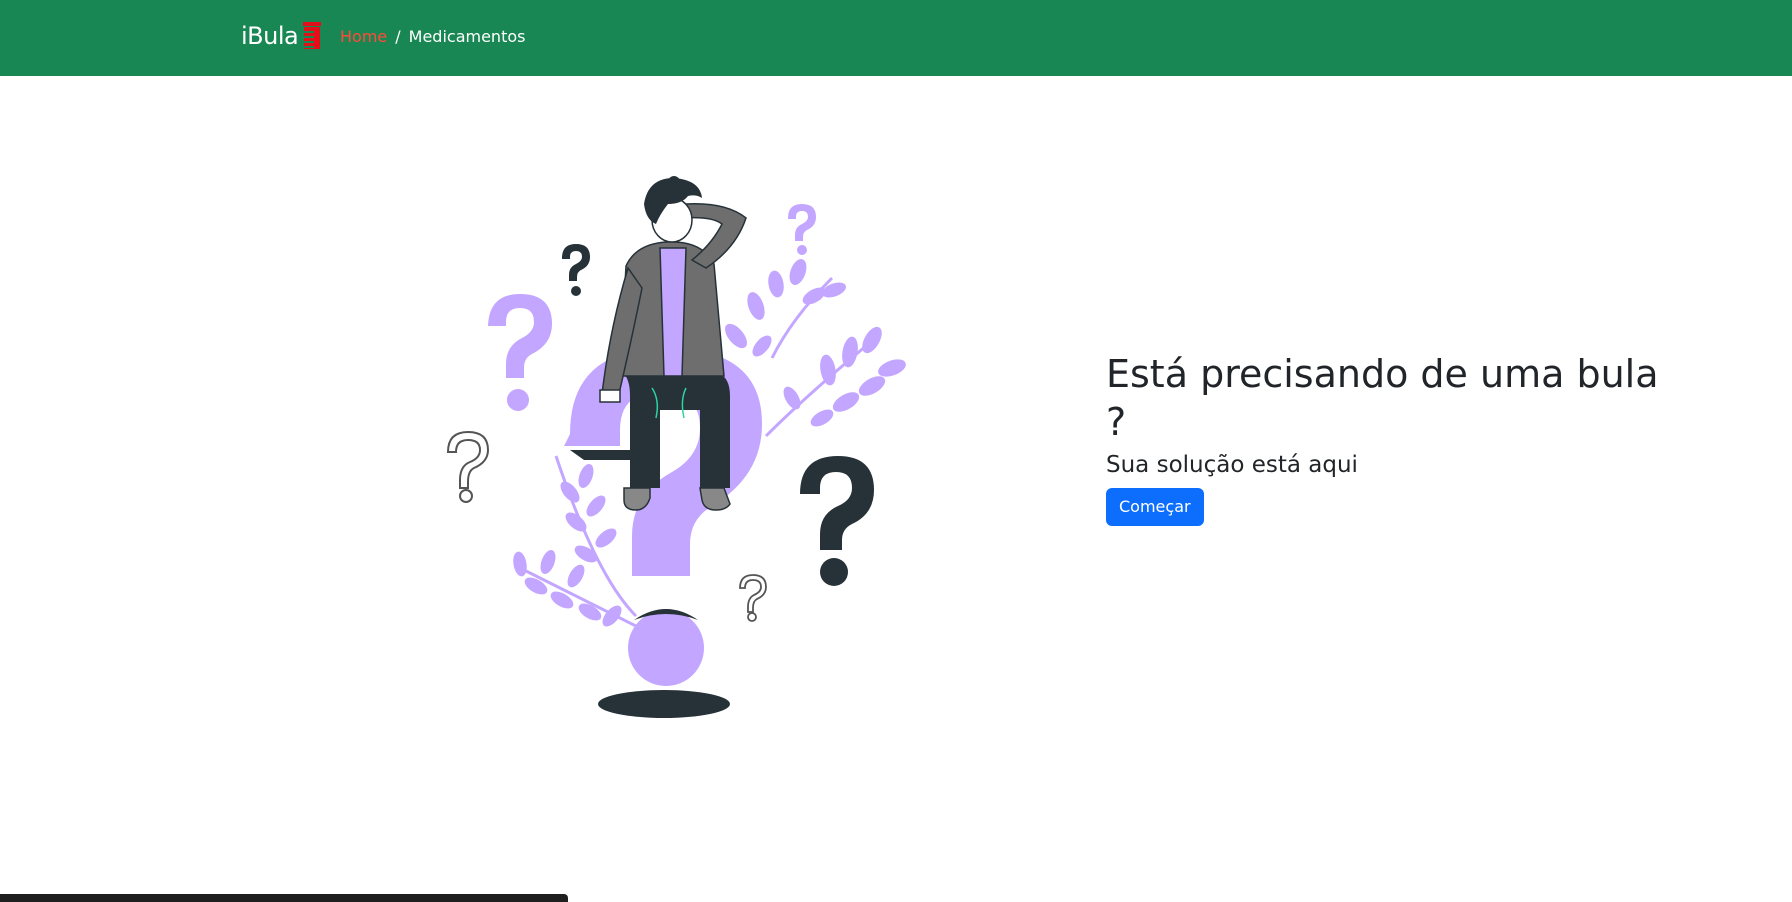  I want to click on brand-name: iBula, so click(270, 36).